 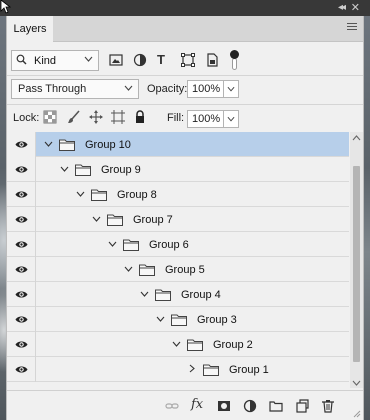 What do you see at coordinates (206, 89) in the screenshot?
I see `opacity-value: 100%` at bounding box center [206, 89].